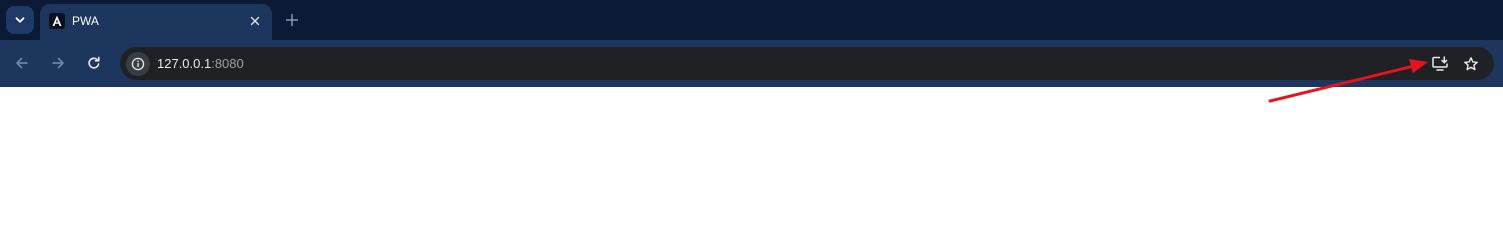  I want to click on arrow-left-icon, so click(22, 63).